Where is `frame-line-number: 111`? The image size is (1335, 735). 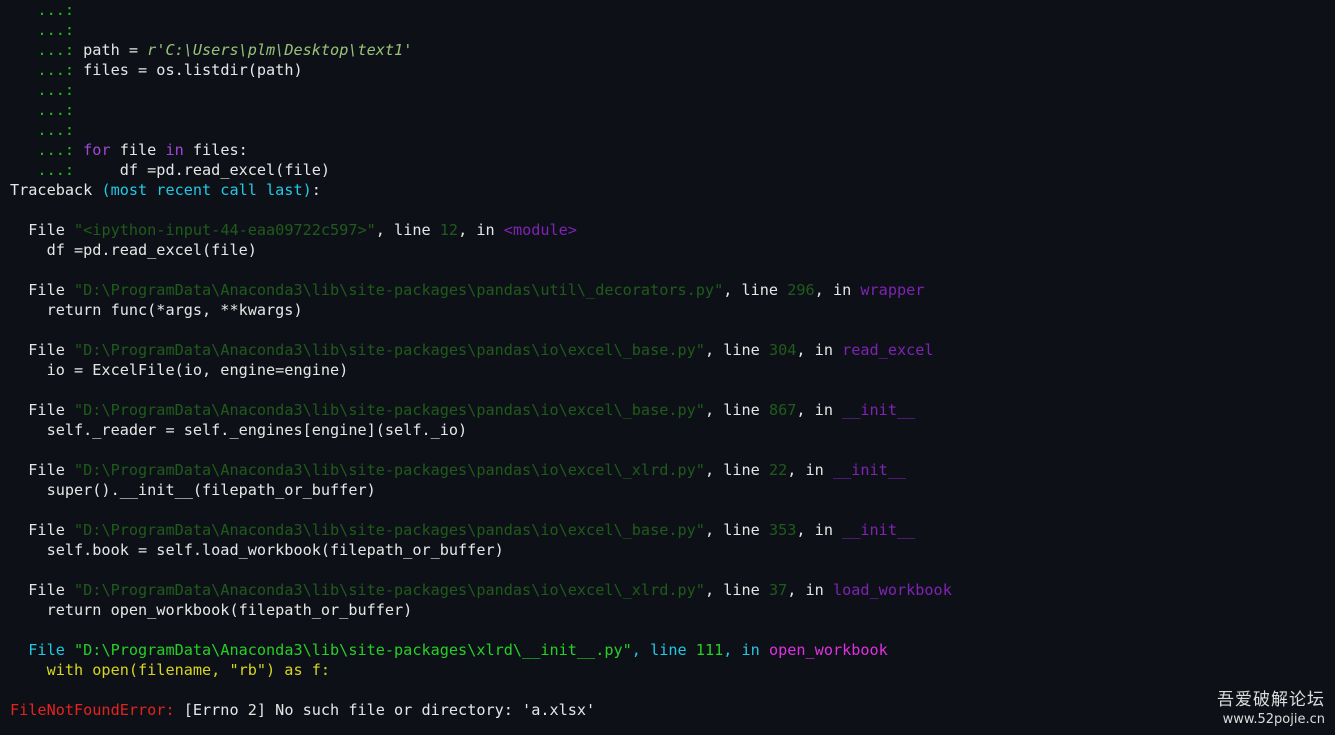
frame-line-number: 111 is located at coordinates (709, 650).